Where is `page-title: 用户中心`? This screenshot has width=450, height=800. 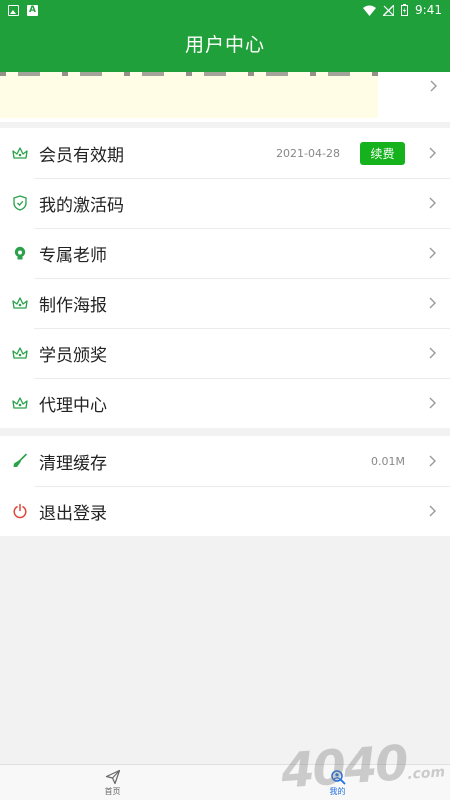
page-title: 用户中心 is located at coordinates (224, 44).